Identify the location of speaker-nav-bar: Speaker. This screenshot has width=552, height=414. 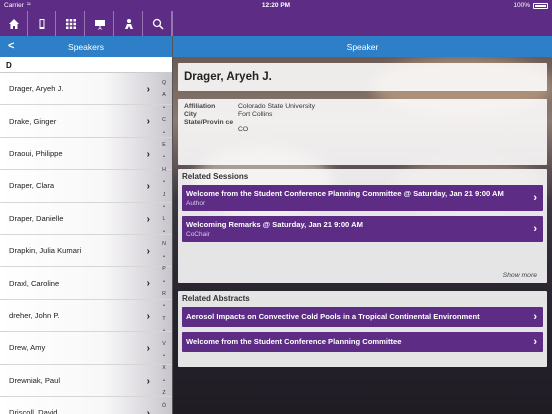
(362, 46).